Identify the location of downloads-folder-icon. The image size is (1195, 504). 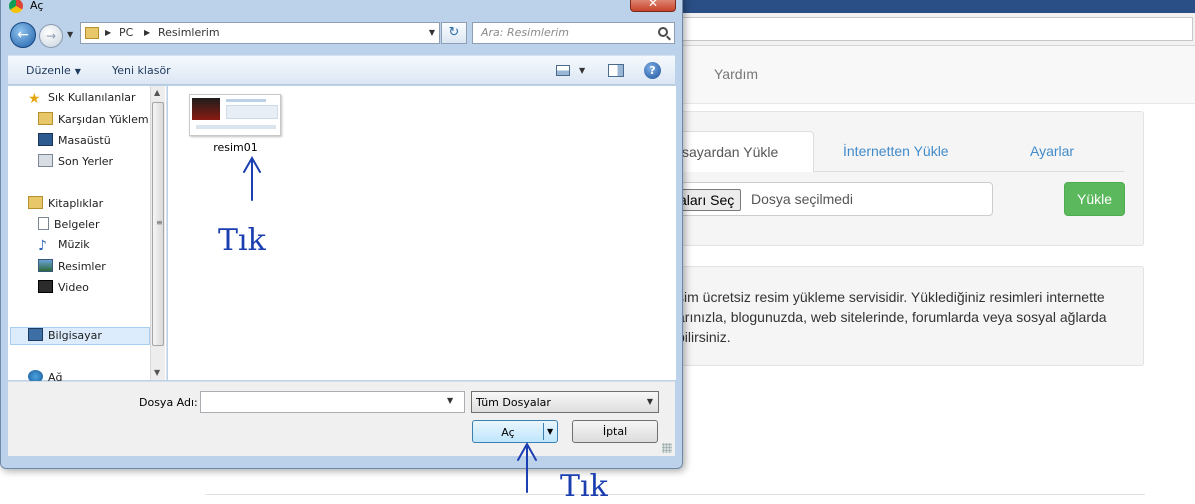
(45, 118).